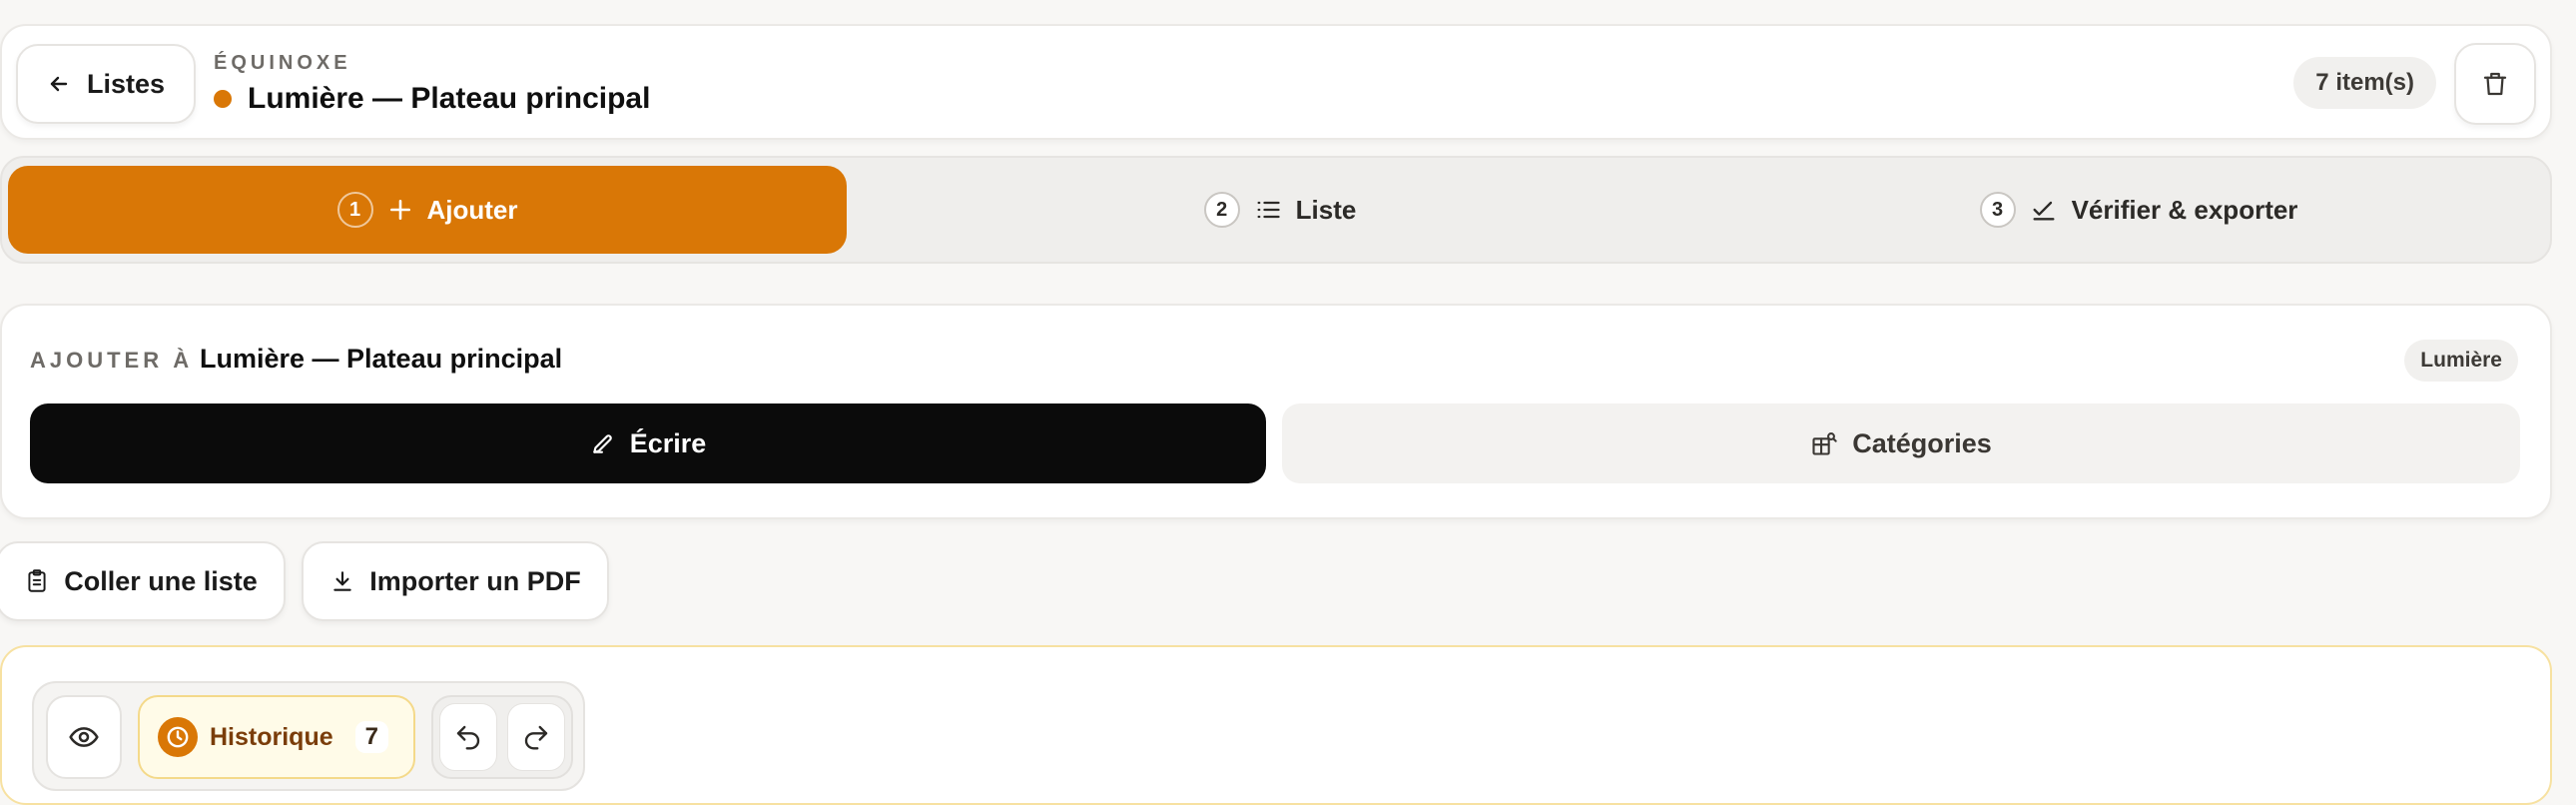  Describe the element at coordinates (475, 580) in the screenshot. I see `pdf-button-label: Importer un PDF` at that location.